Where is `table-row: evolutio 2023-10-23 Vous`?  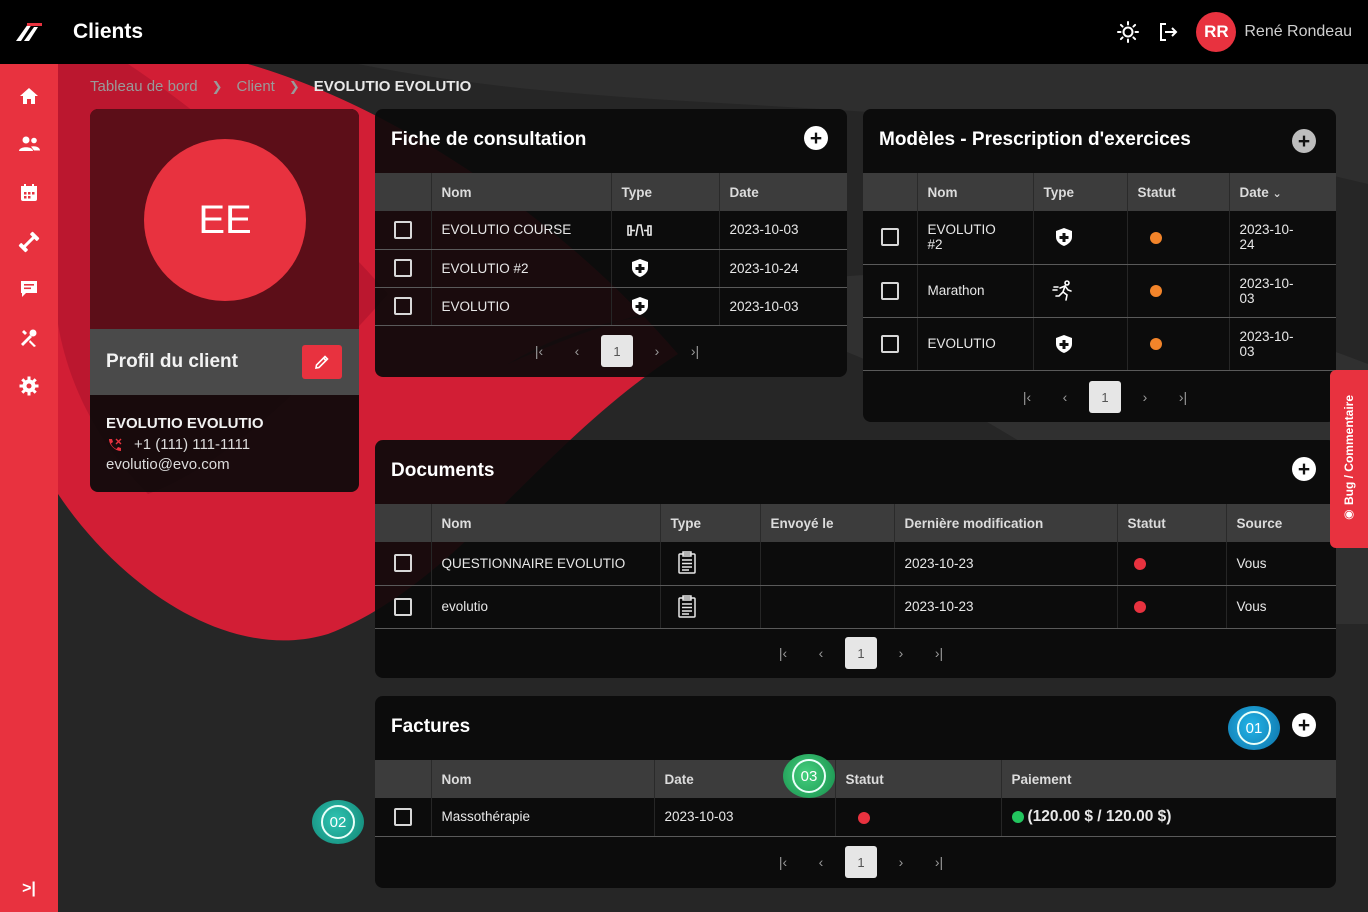
table-row: evolutio 2023-10-23 Vous is located at coordinates (855, 607).